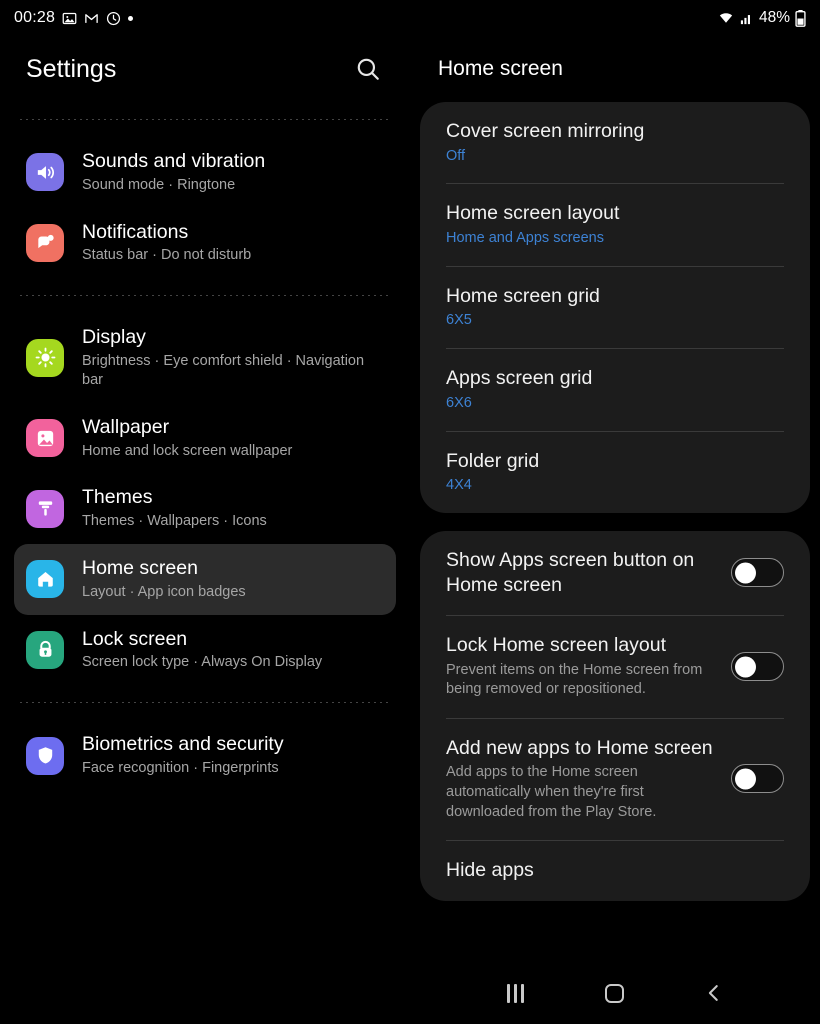 Image resolution: width=820 pixels, height=1024 pixels. I want to click on sidebar-item-text: Themes Themes · Wallpapers · Icons, so click(174, 508).